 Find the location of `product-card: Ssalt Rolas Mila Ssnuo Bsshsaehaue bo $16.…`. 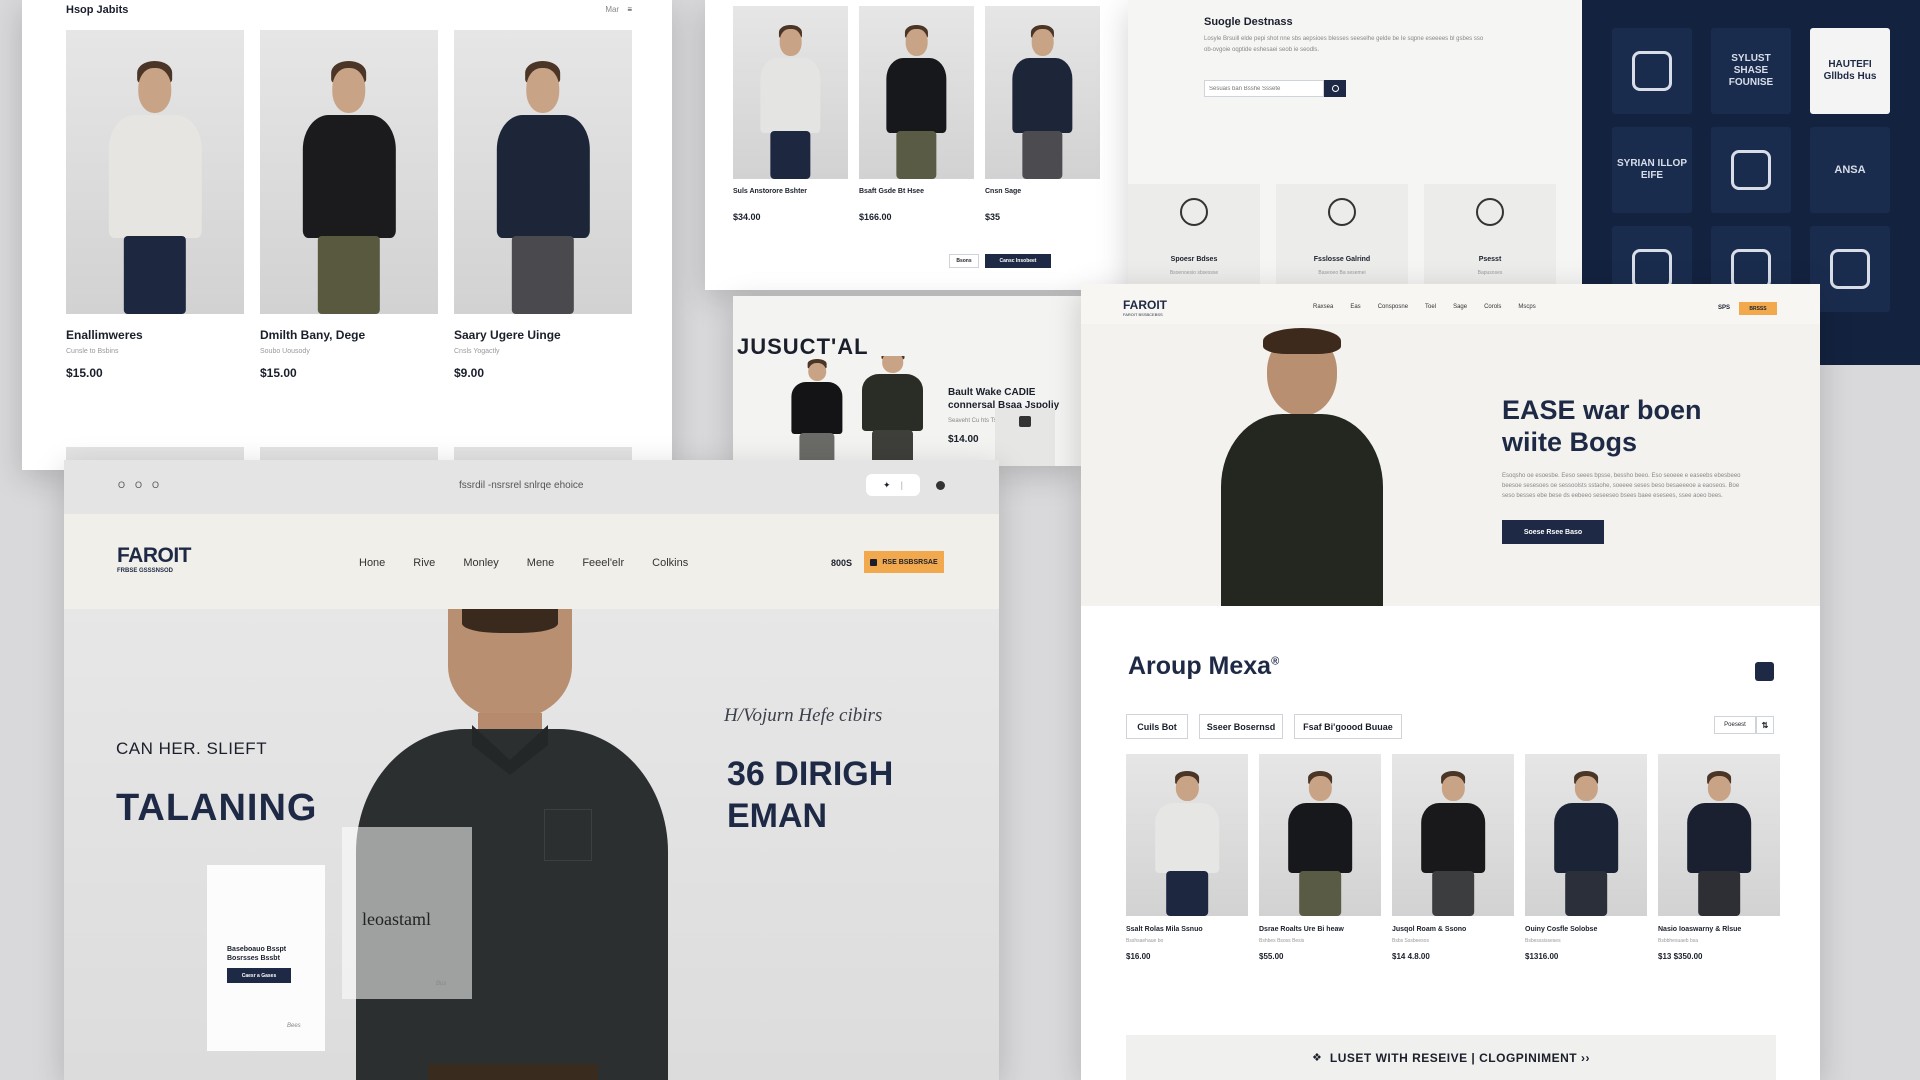

product-card: Ssalt Rolas Mila Ssnuo Bsshsaehaue bo $16.… is located at coordinates (1187, 864).